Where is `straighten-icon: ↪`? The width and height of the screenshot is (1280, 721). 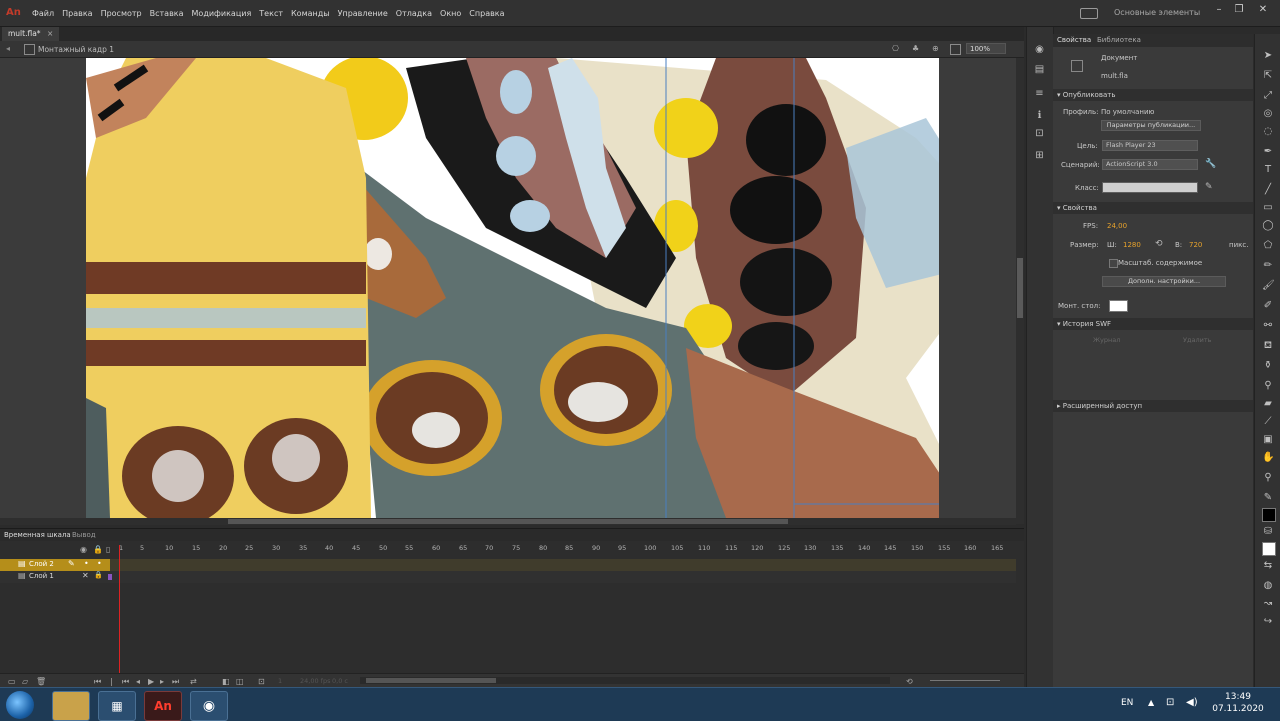
straighten-icon: ↪ is located at coordinates (1268, 622).